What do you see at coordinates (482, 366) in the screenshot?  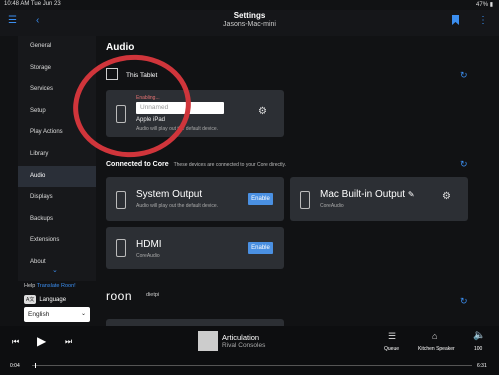 I see `total-time: 6:31` at bounding box center [482, 366].